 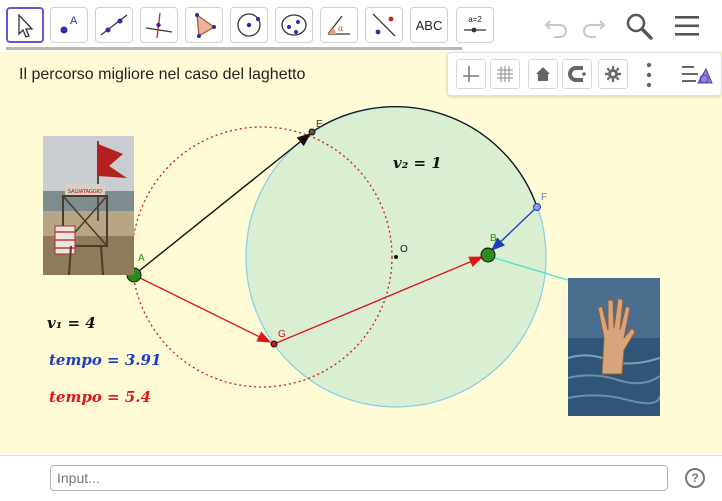 I want to click on toolbar-divider, so click(x=234, y=48).